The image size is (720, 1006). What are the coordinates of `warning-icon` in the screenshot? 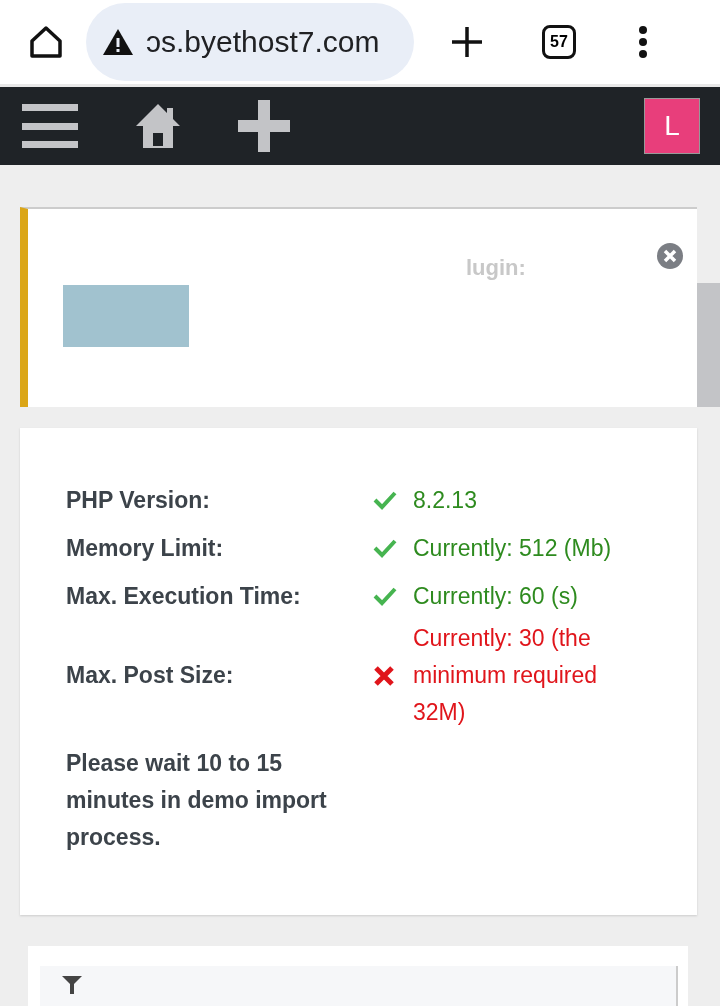 It's located at (118, 42).